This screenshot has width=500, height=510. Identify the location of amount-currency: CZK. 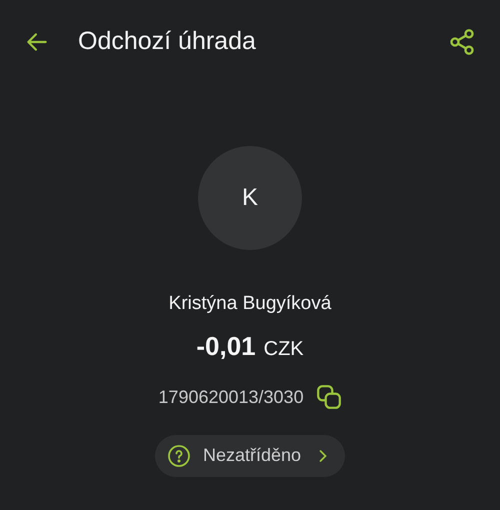
(284, 349).